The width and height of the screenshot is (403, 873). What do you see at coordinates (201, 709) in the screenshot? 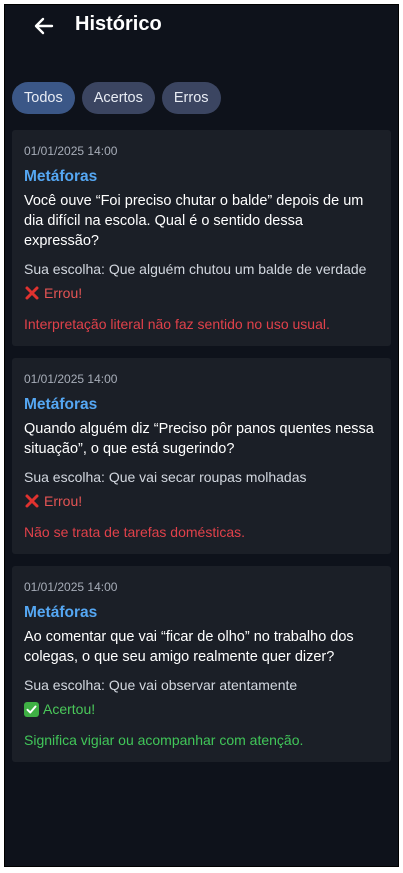
I see `entry-result: Acertou!` at bounding box center [201, 709].